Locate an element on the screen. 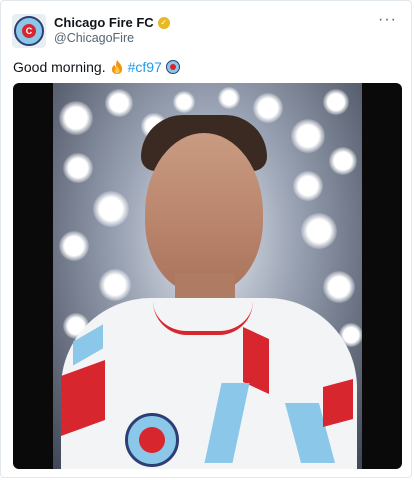  tweet-body: Good morning. is located at coordinates (59, 67).